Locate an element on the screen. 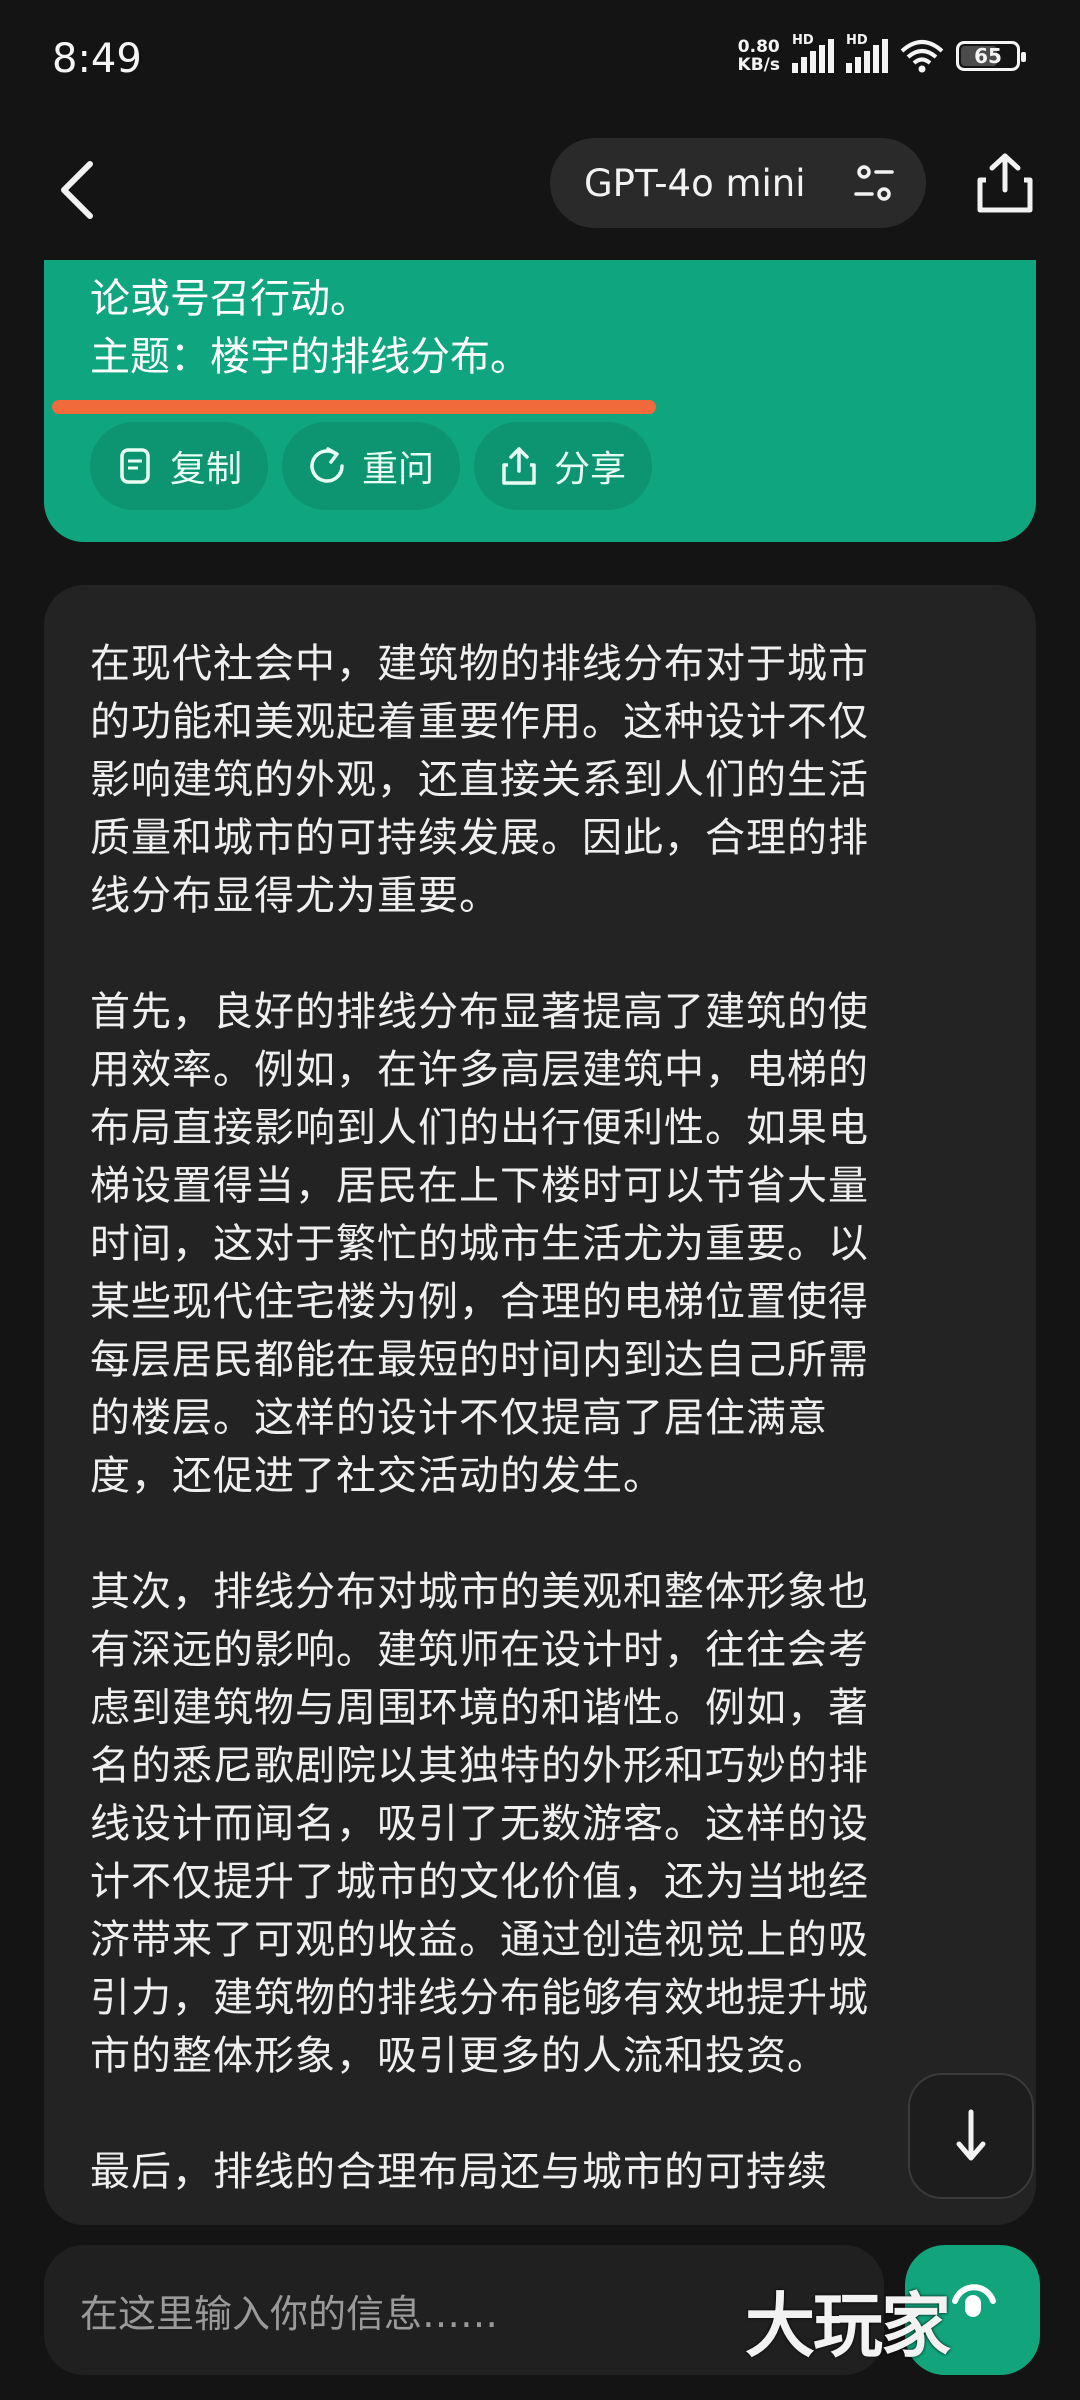 Image resolution: width=1080 pixels, height=2400 pixels. share-button: 分享 is located at coordinates (563, 466).